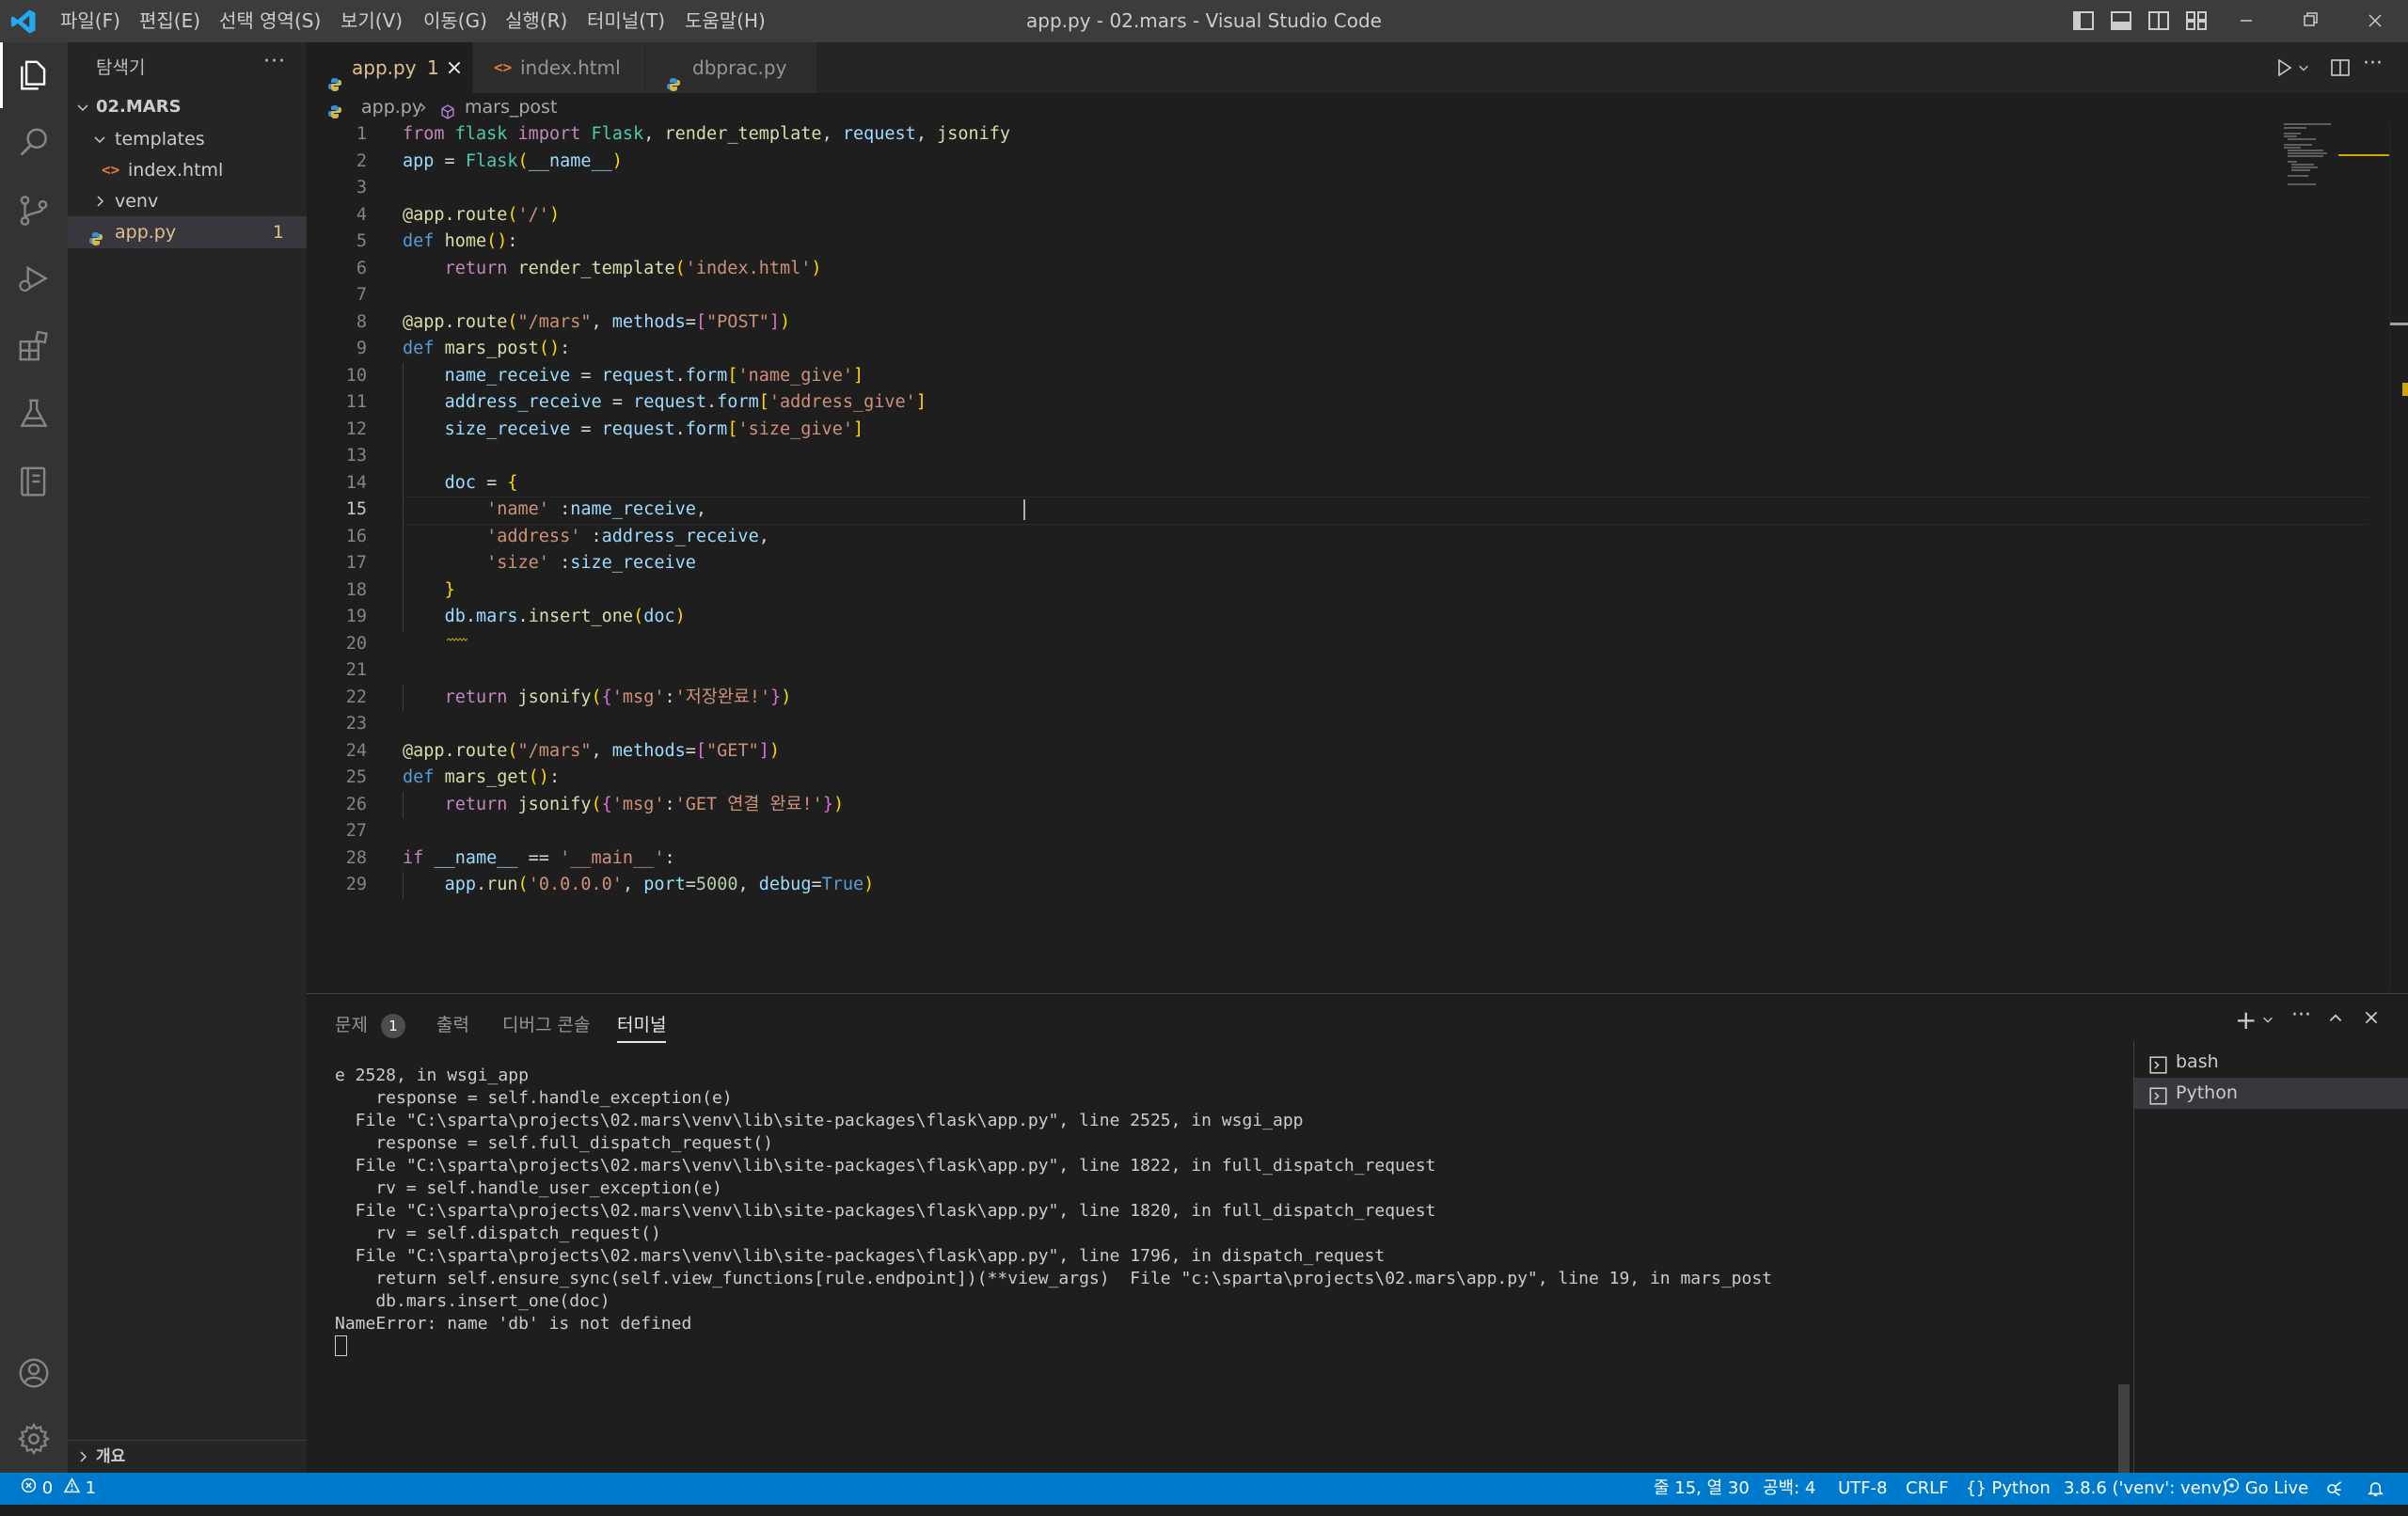 This screenshot has width=2408, height=1516. What do you see at coordinates (424, 134) in the screenshot?
I see `code-token: from` at bounding box center [424, 134].